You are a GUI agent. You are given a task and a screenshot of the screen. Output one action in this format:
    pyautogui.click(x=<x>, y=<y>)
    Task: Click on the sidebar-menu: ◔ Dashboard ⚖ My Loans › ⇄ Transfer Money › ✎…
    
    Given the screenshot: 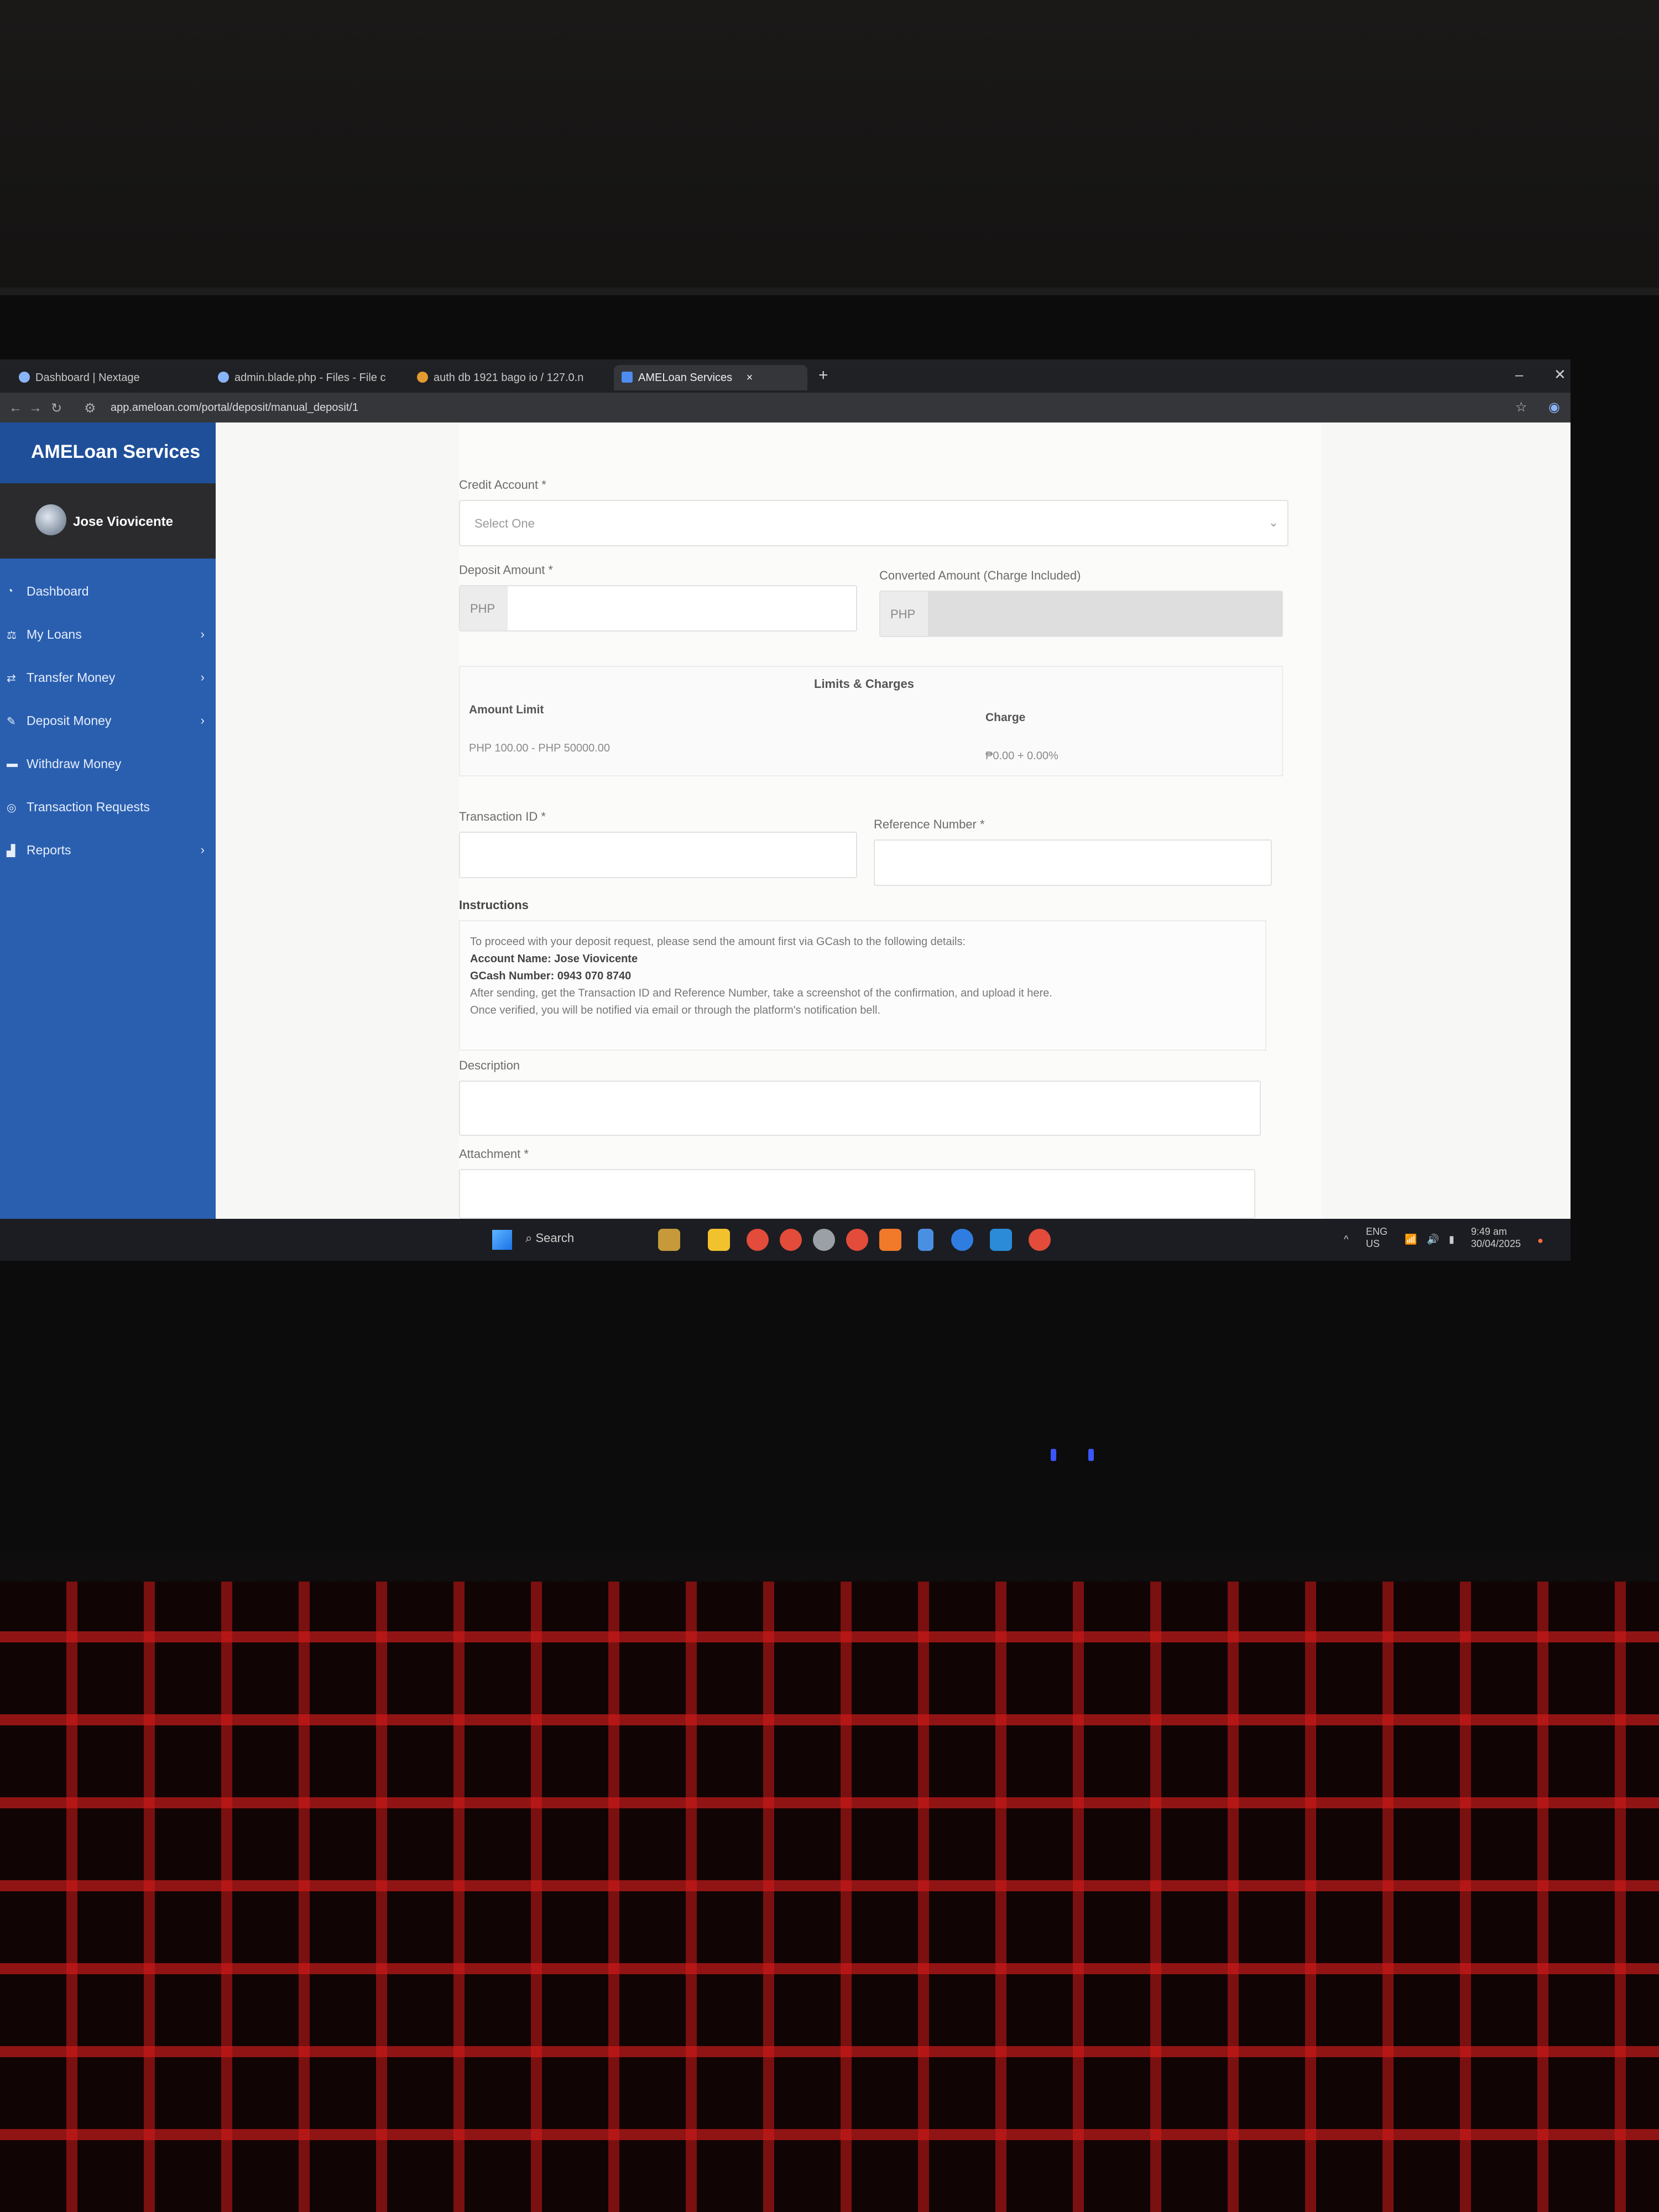 What is the action you would take?
    pyautogui.click(x=108, y=716)
    